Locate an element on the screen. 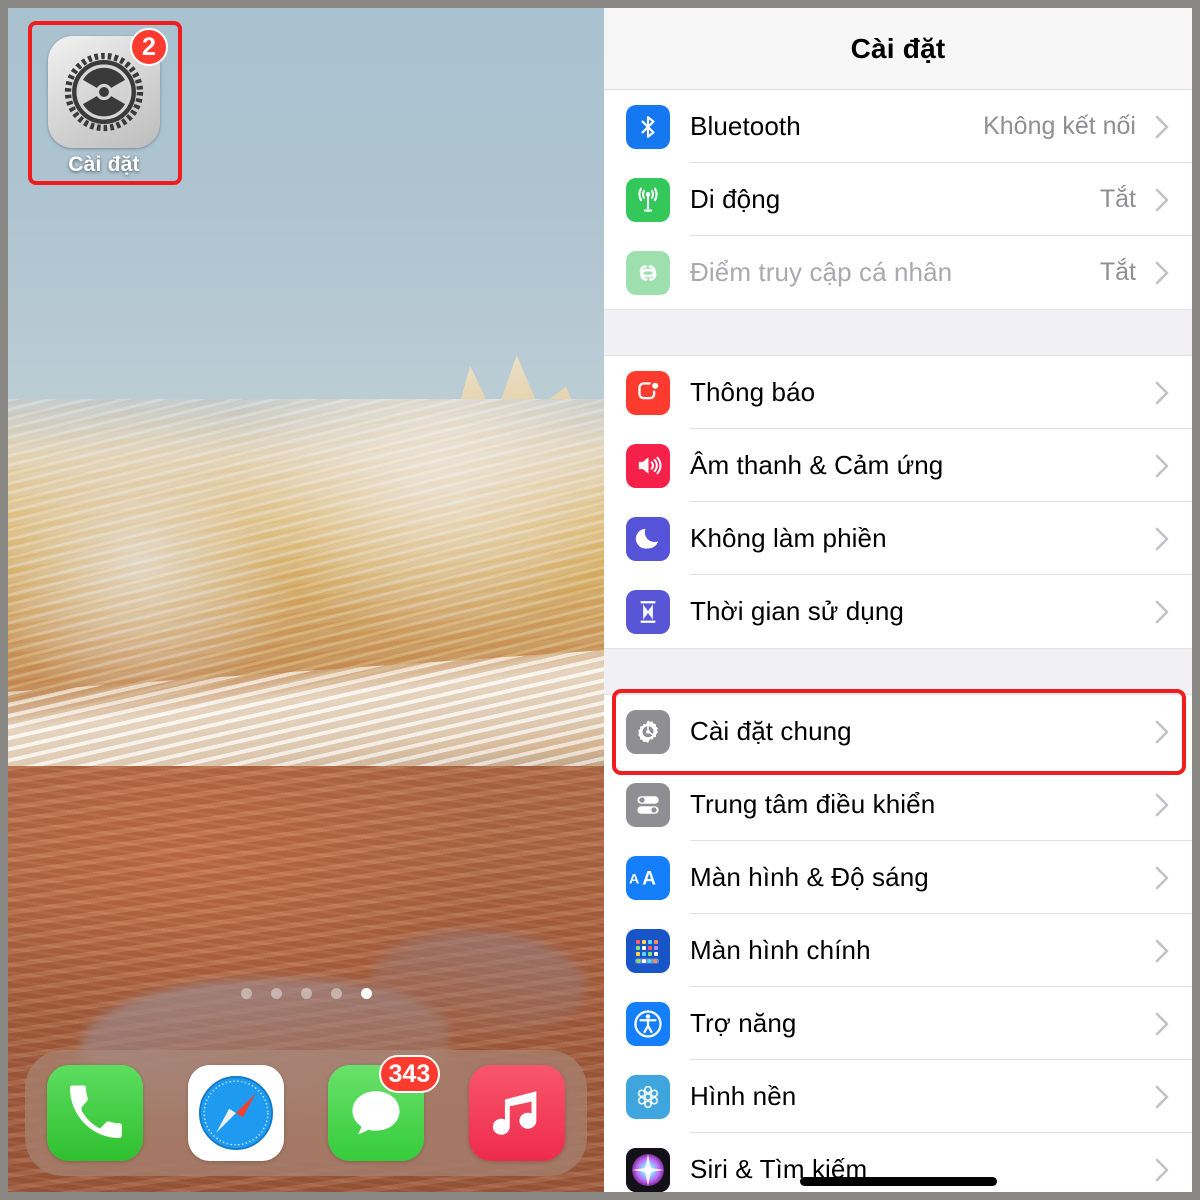 Image resolution: width=1200 pixels, height=1200 pixels. settings-label-control-center: Trung tâm điều khiển is located at coordinates (813, 804).